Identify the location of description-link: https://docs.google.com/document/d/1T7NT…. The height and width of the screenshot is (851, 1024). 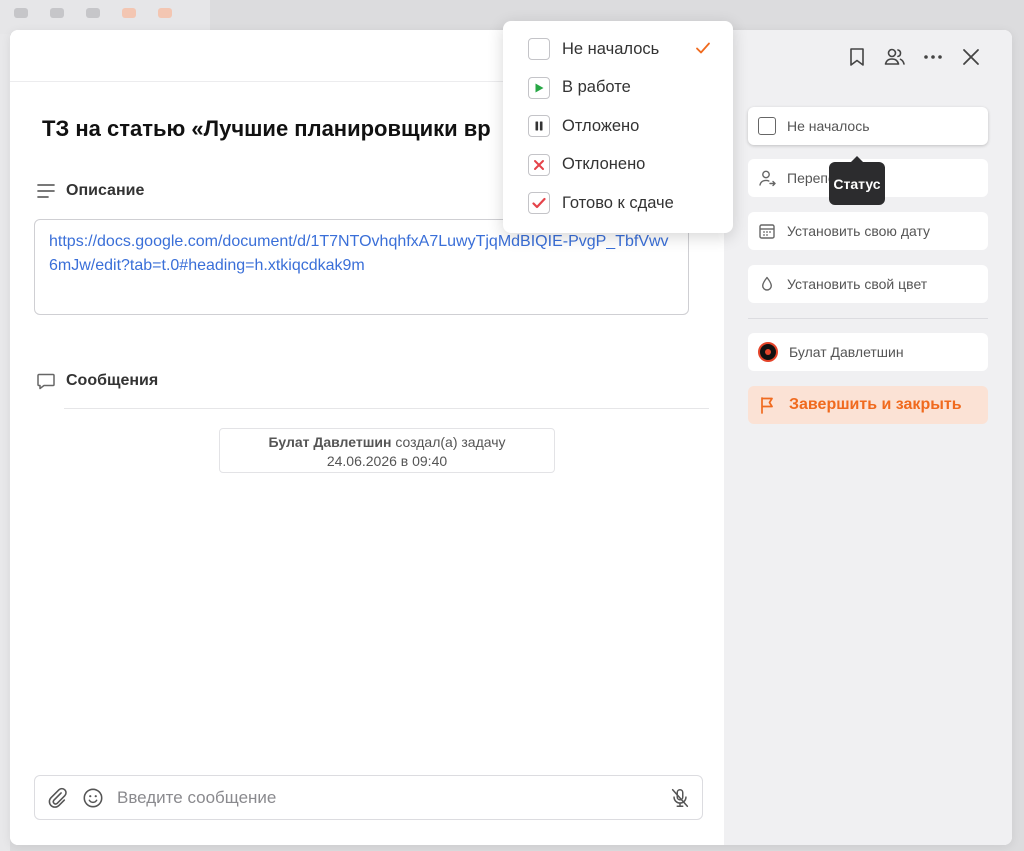
(361, 254).